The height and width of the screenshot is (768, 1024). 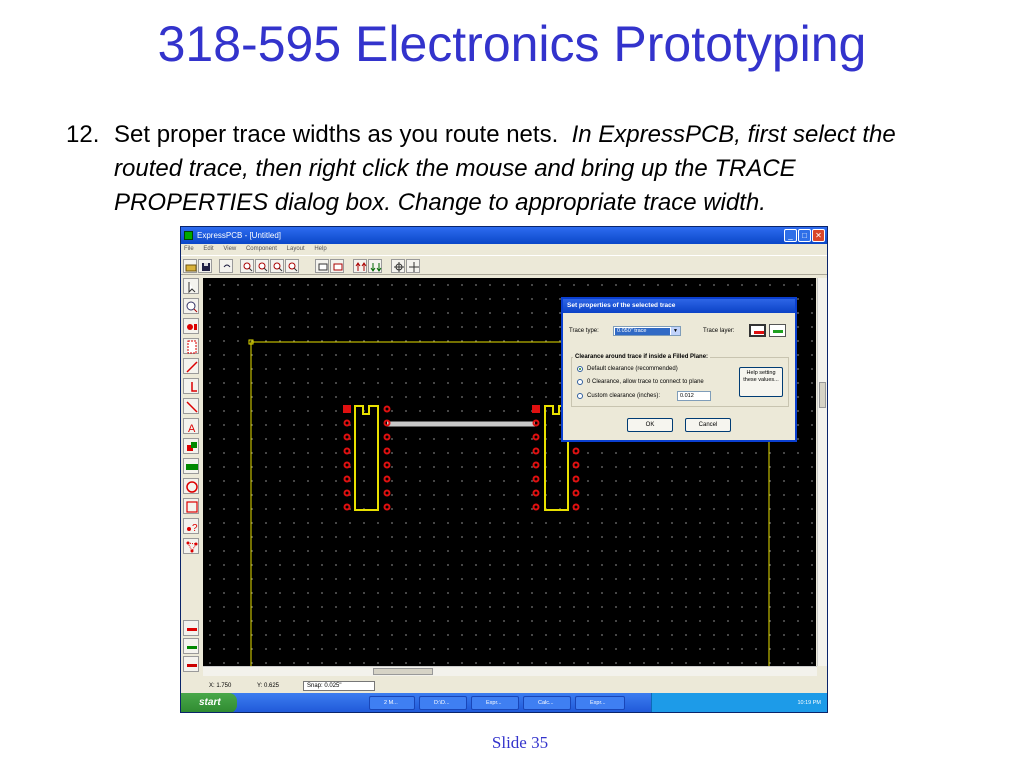 I want to click on properties-icon, so click(x=322, y=266).